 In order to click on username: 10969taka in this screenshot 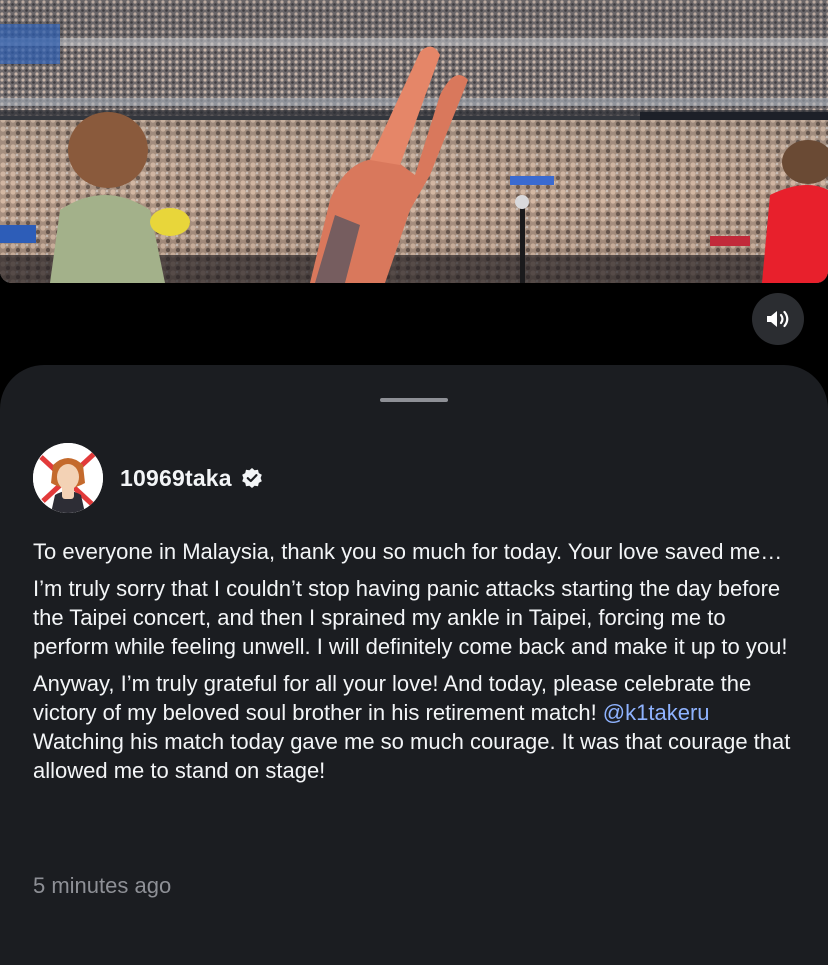, I will do `click(176, 478)`.